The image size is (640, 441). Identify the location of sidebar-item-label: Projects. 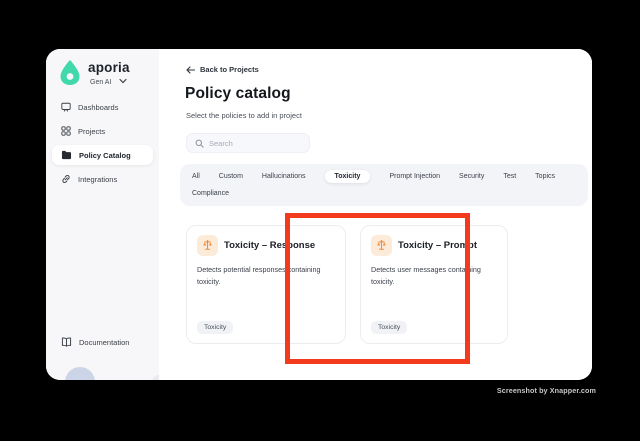
(92, 131).